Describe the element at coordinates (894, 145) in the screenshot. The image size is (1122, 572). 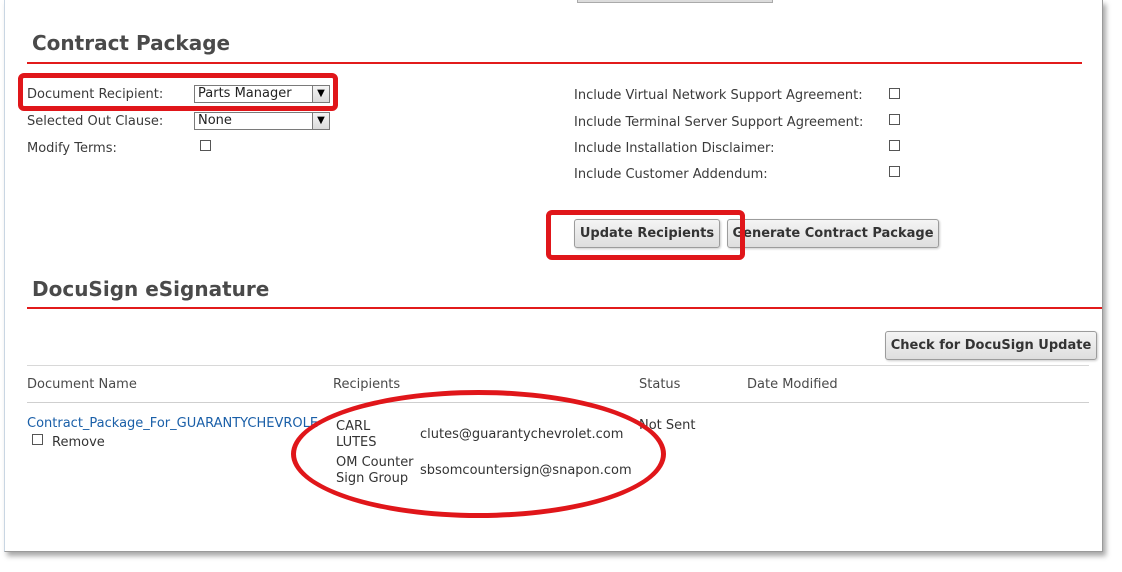
I see `option-checkbox-installation-disclaimer` at that location.